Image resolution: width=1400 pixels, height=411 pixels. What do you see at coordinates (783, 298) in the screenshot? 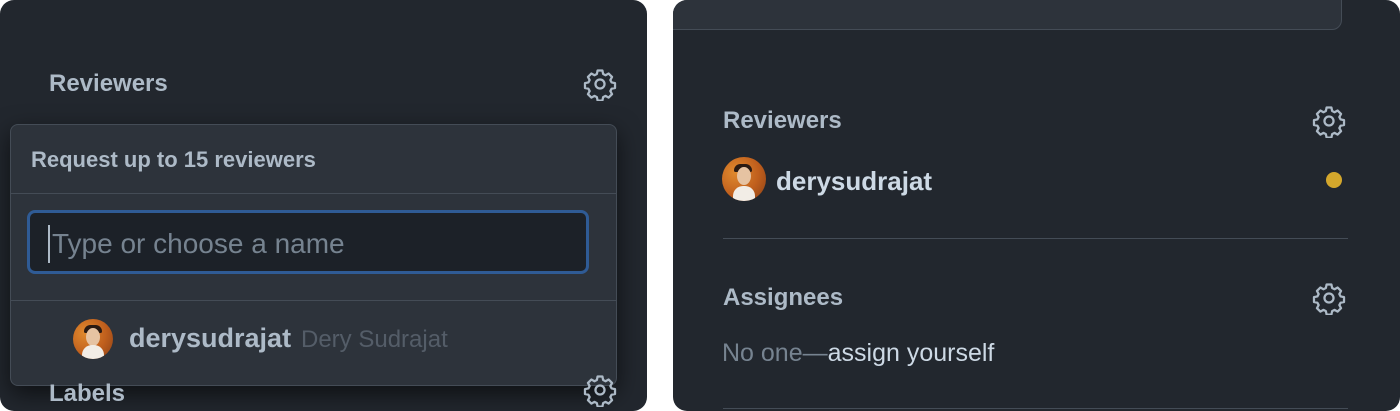
I see `assignees-heading: Assignees` at bounding box center [783, 298].